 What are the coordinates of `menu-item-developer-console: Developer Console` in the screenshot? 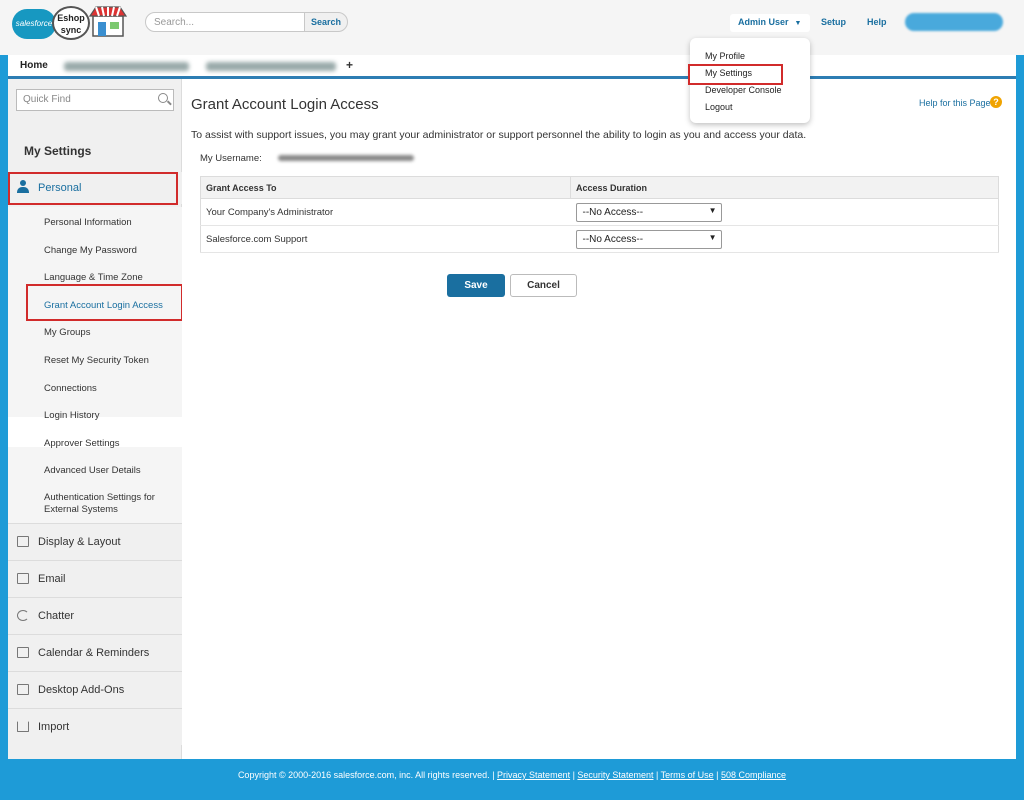 It's located at (750, 90).